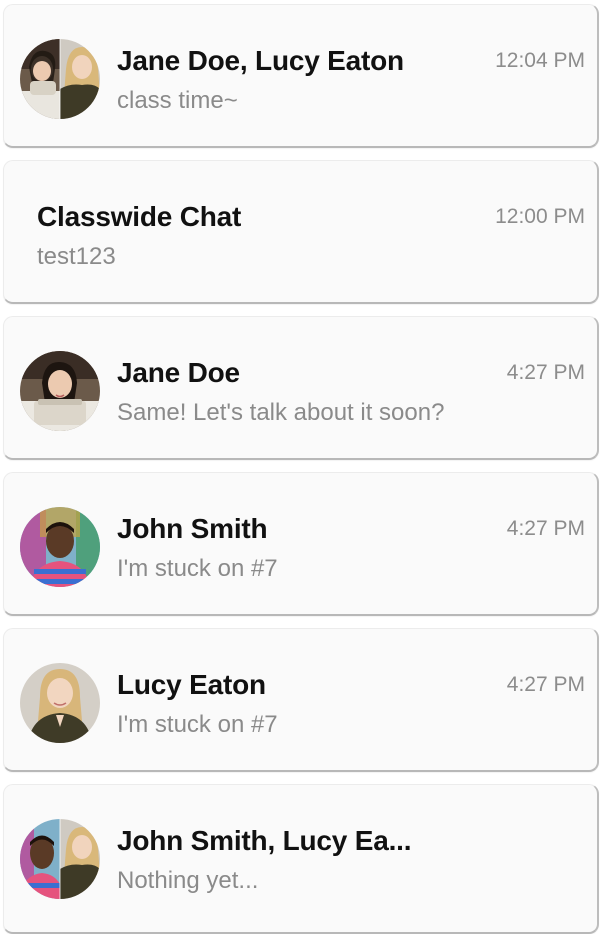  Describe the element at coordinates (60, 391) in the screenshot. I see `avatar-jane` at that location.